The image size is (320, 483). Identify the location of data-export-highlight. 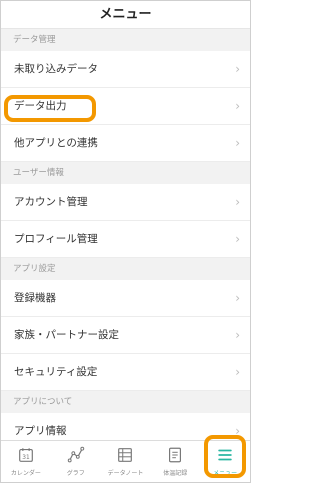
(50, 108).